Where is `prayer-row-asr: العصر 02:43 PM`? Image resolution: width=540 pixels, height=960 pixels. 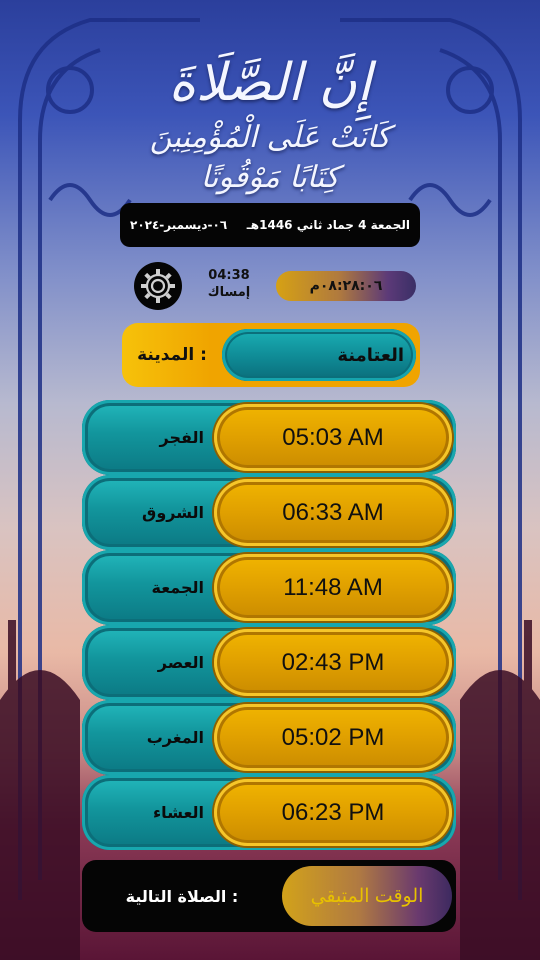
prayer-row-asr: العصر 02:43 PM is located at coordinates (269, 662).